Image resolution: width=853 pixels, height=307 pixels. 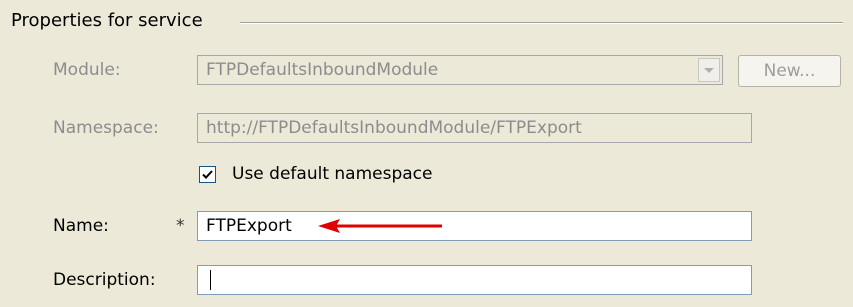 What do you see at coordinates (87, 70) in the screenshot?
I see `module-label: Module:` at bounding box center [87, 70].